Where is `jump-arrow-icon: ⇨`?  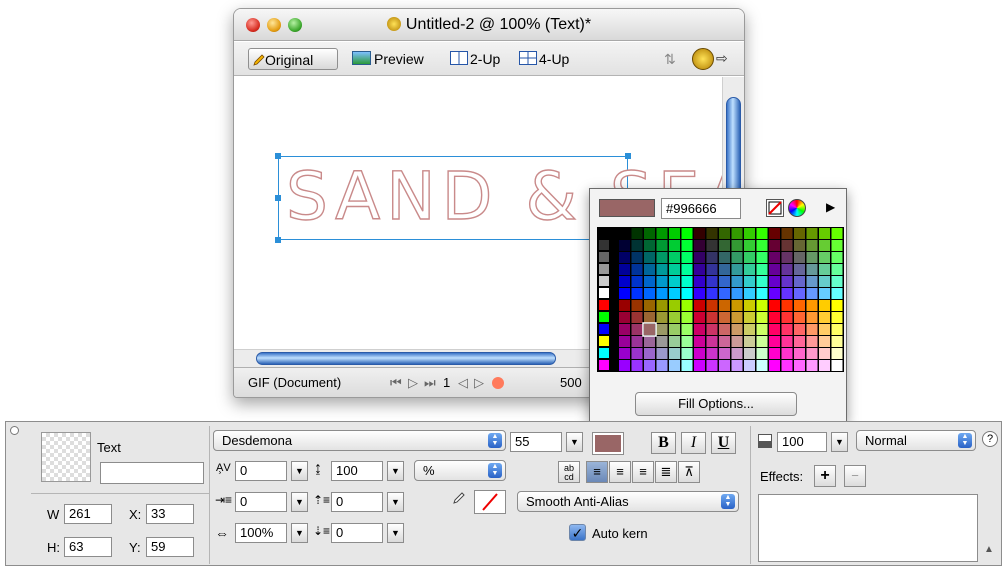
jump-arrow-icon: ⇨ is located at coordinates (722, 58).